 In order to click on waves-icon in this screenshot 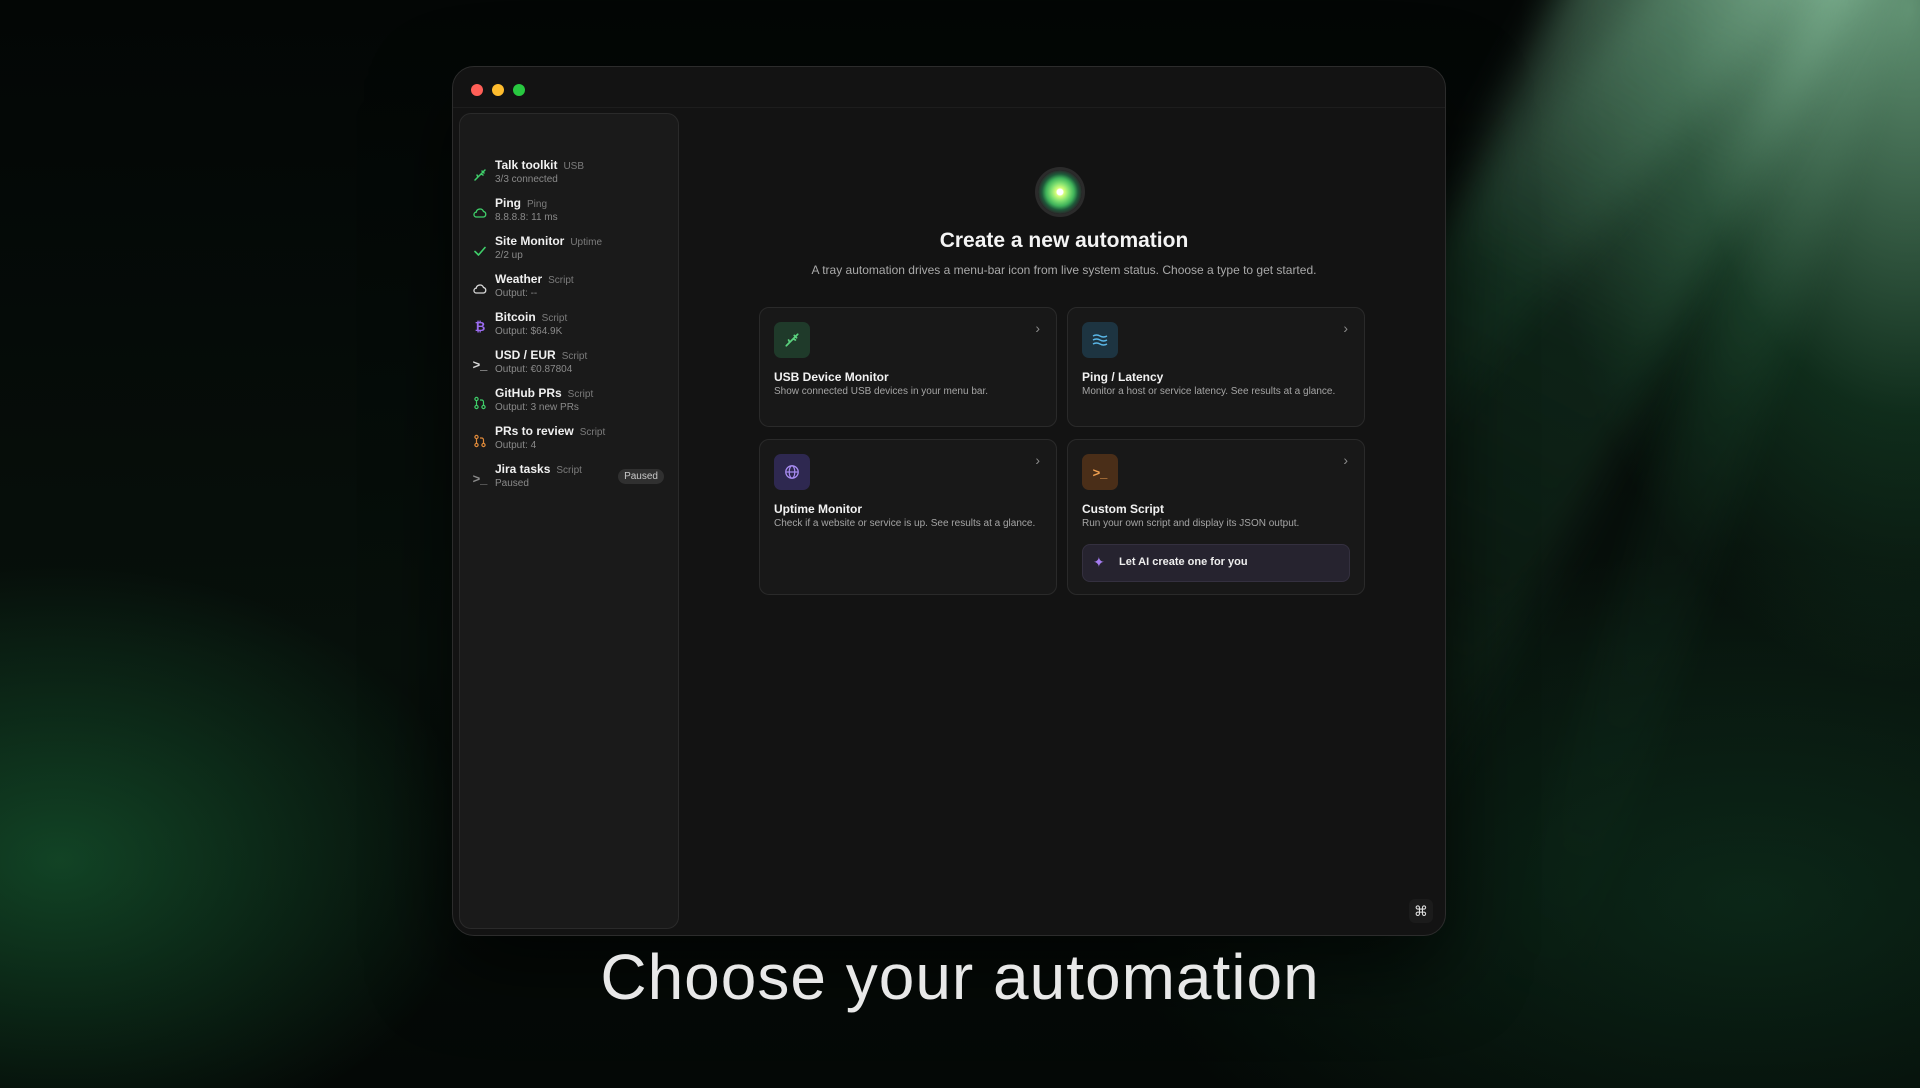, I will do `click(1100, 340)`.